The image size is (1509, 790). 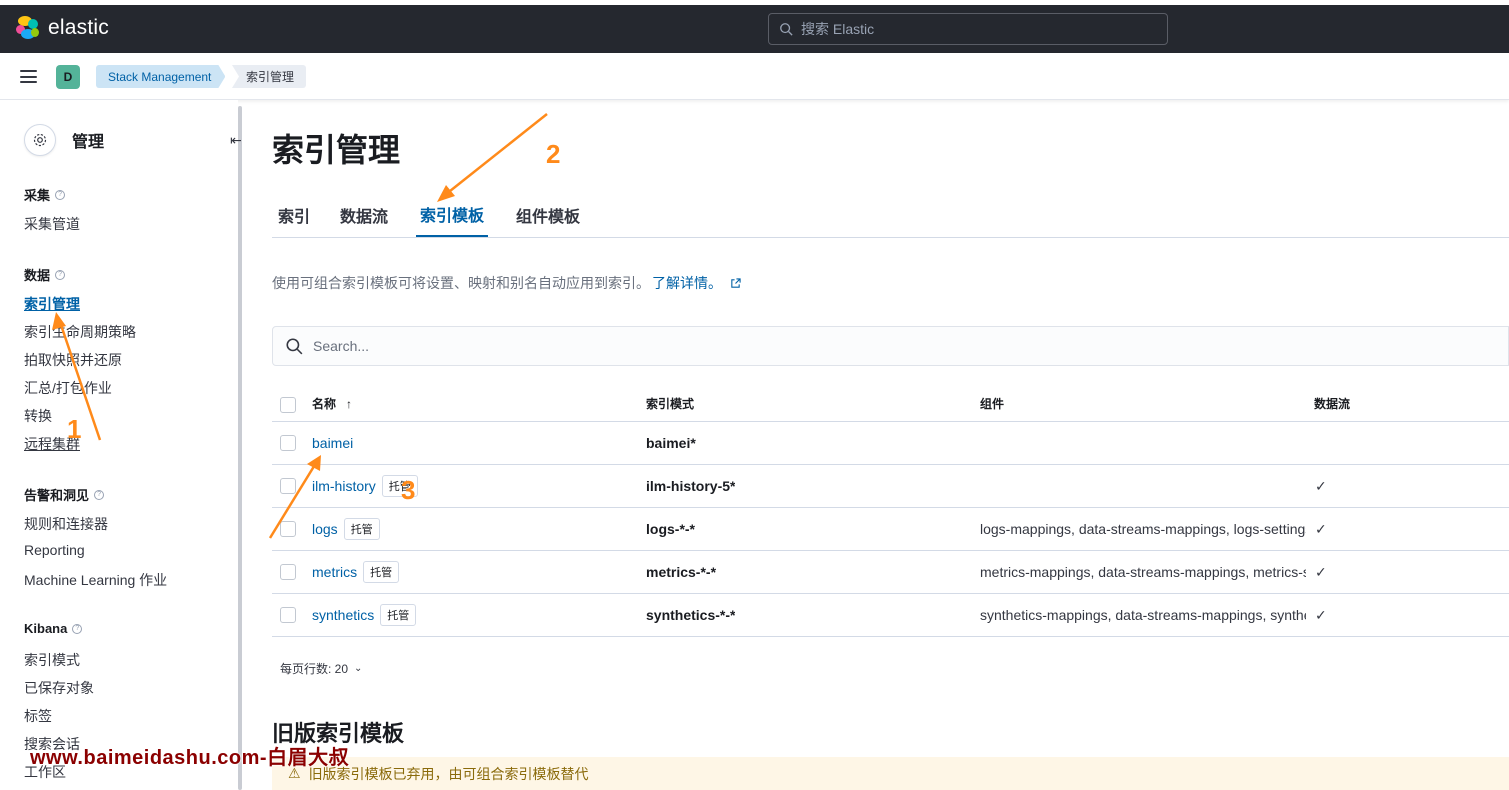 What do you see at coordinates (88, 142) in the screenshot?
I see `sidebar-title: 管理` at bounding box center [88, 142].